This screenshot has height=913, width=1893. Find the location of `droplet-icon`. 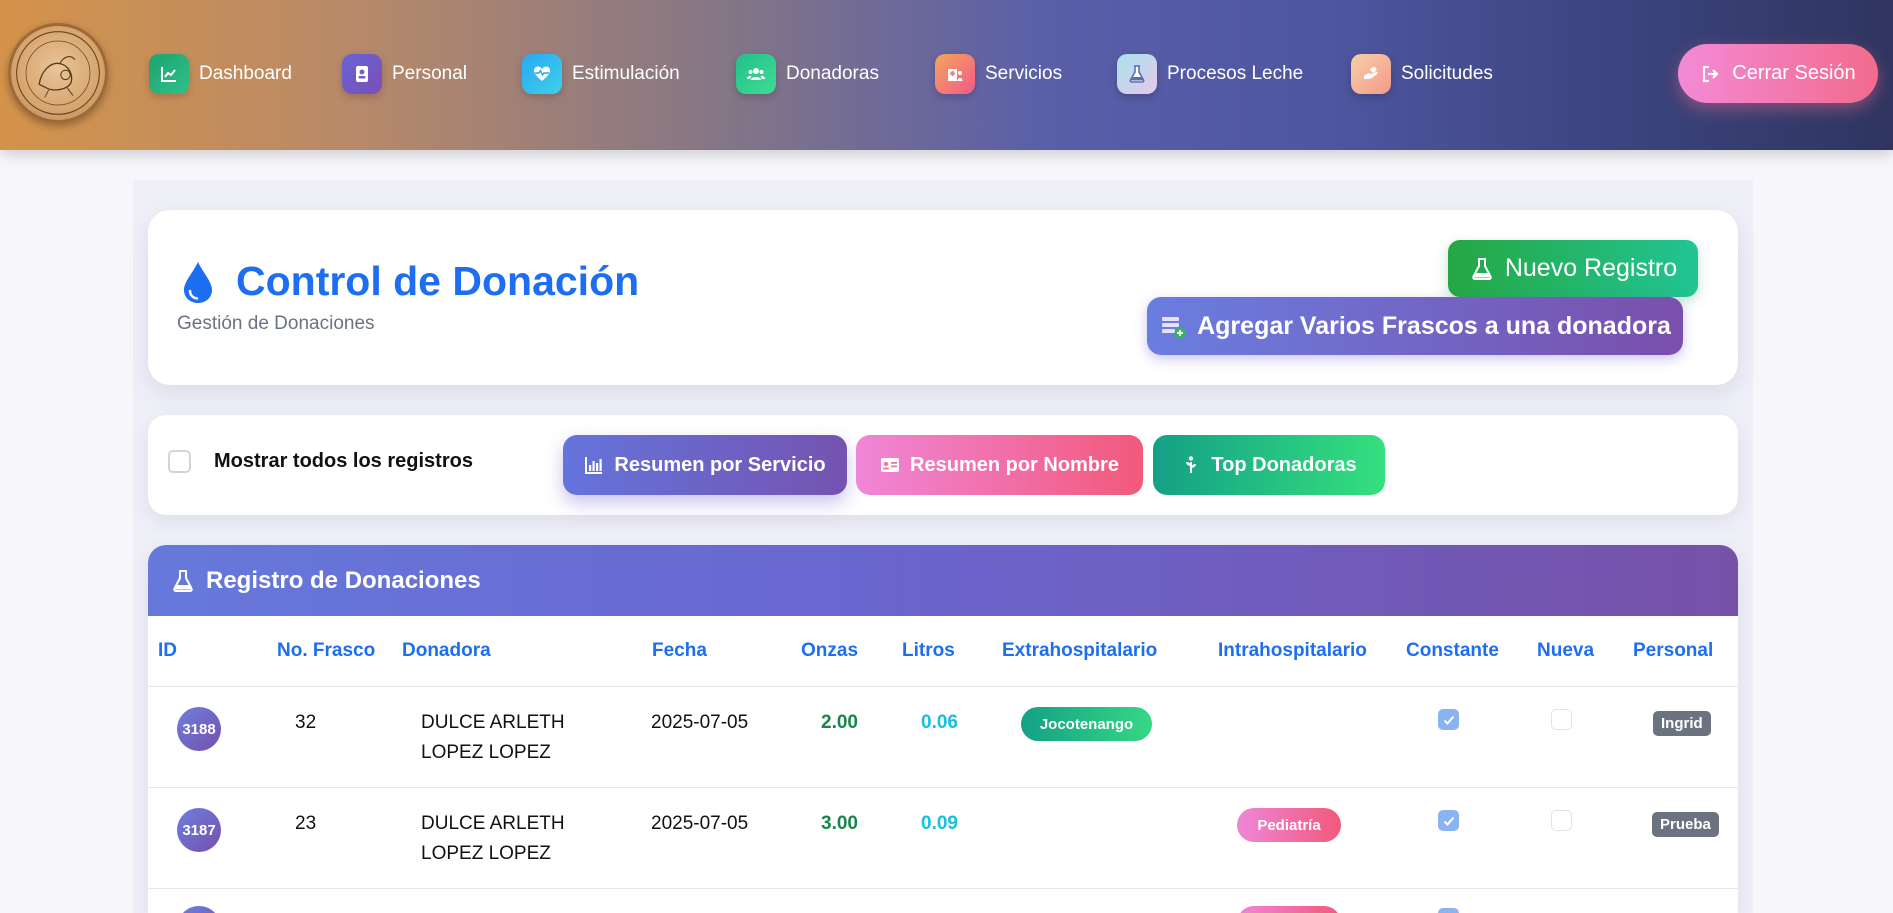

droplet-icon is located at coordinates (198, 282).